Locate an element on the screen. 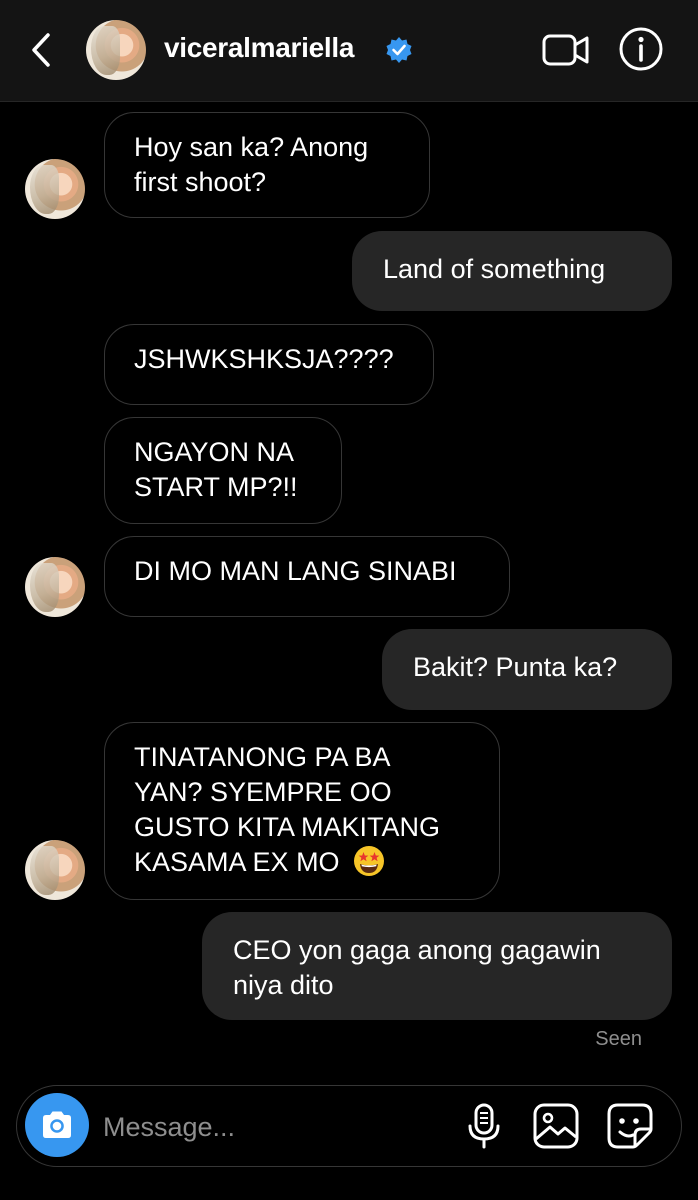 This screenshot has height=1200, width=698. message-line: START MP?!! is located at coordinates (216, 487).